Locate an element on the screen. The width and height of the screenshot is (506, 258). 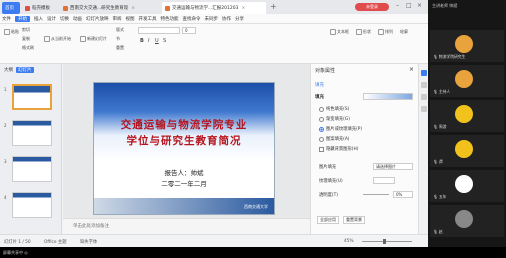
section-button: 节 is located at coordinates (118, 39).